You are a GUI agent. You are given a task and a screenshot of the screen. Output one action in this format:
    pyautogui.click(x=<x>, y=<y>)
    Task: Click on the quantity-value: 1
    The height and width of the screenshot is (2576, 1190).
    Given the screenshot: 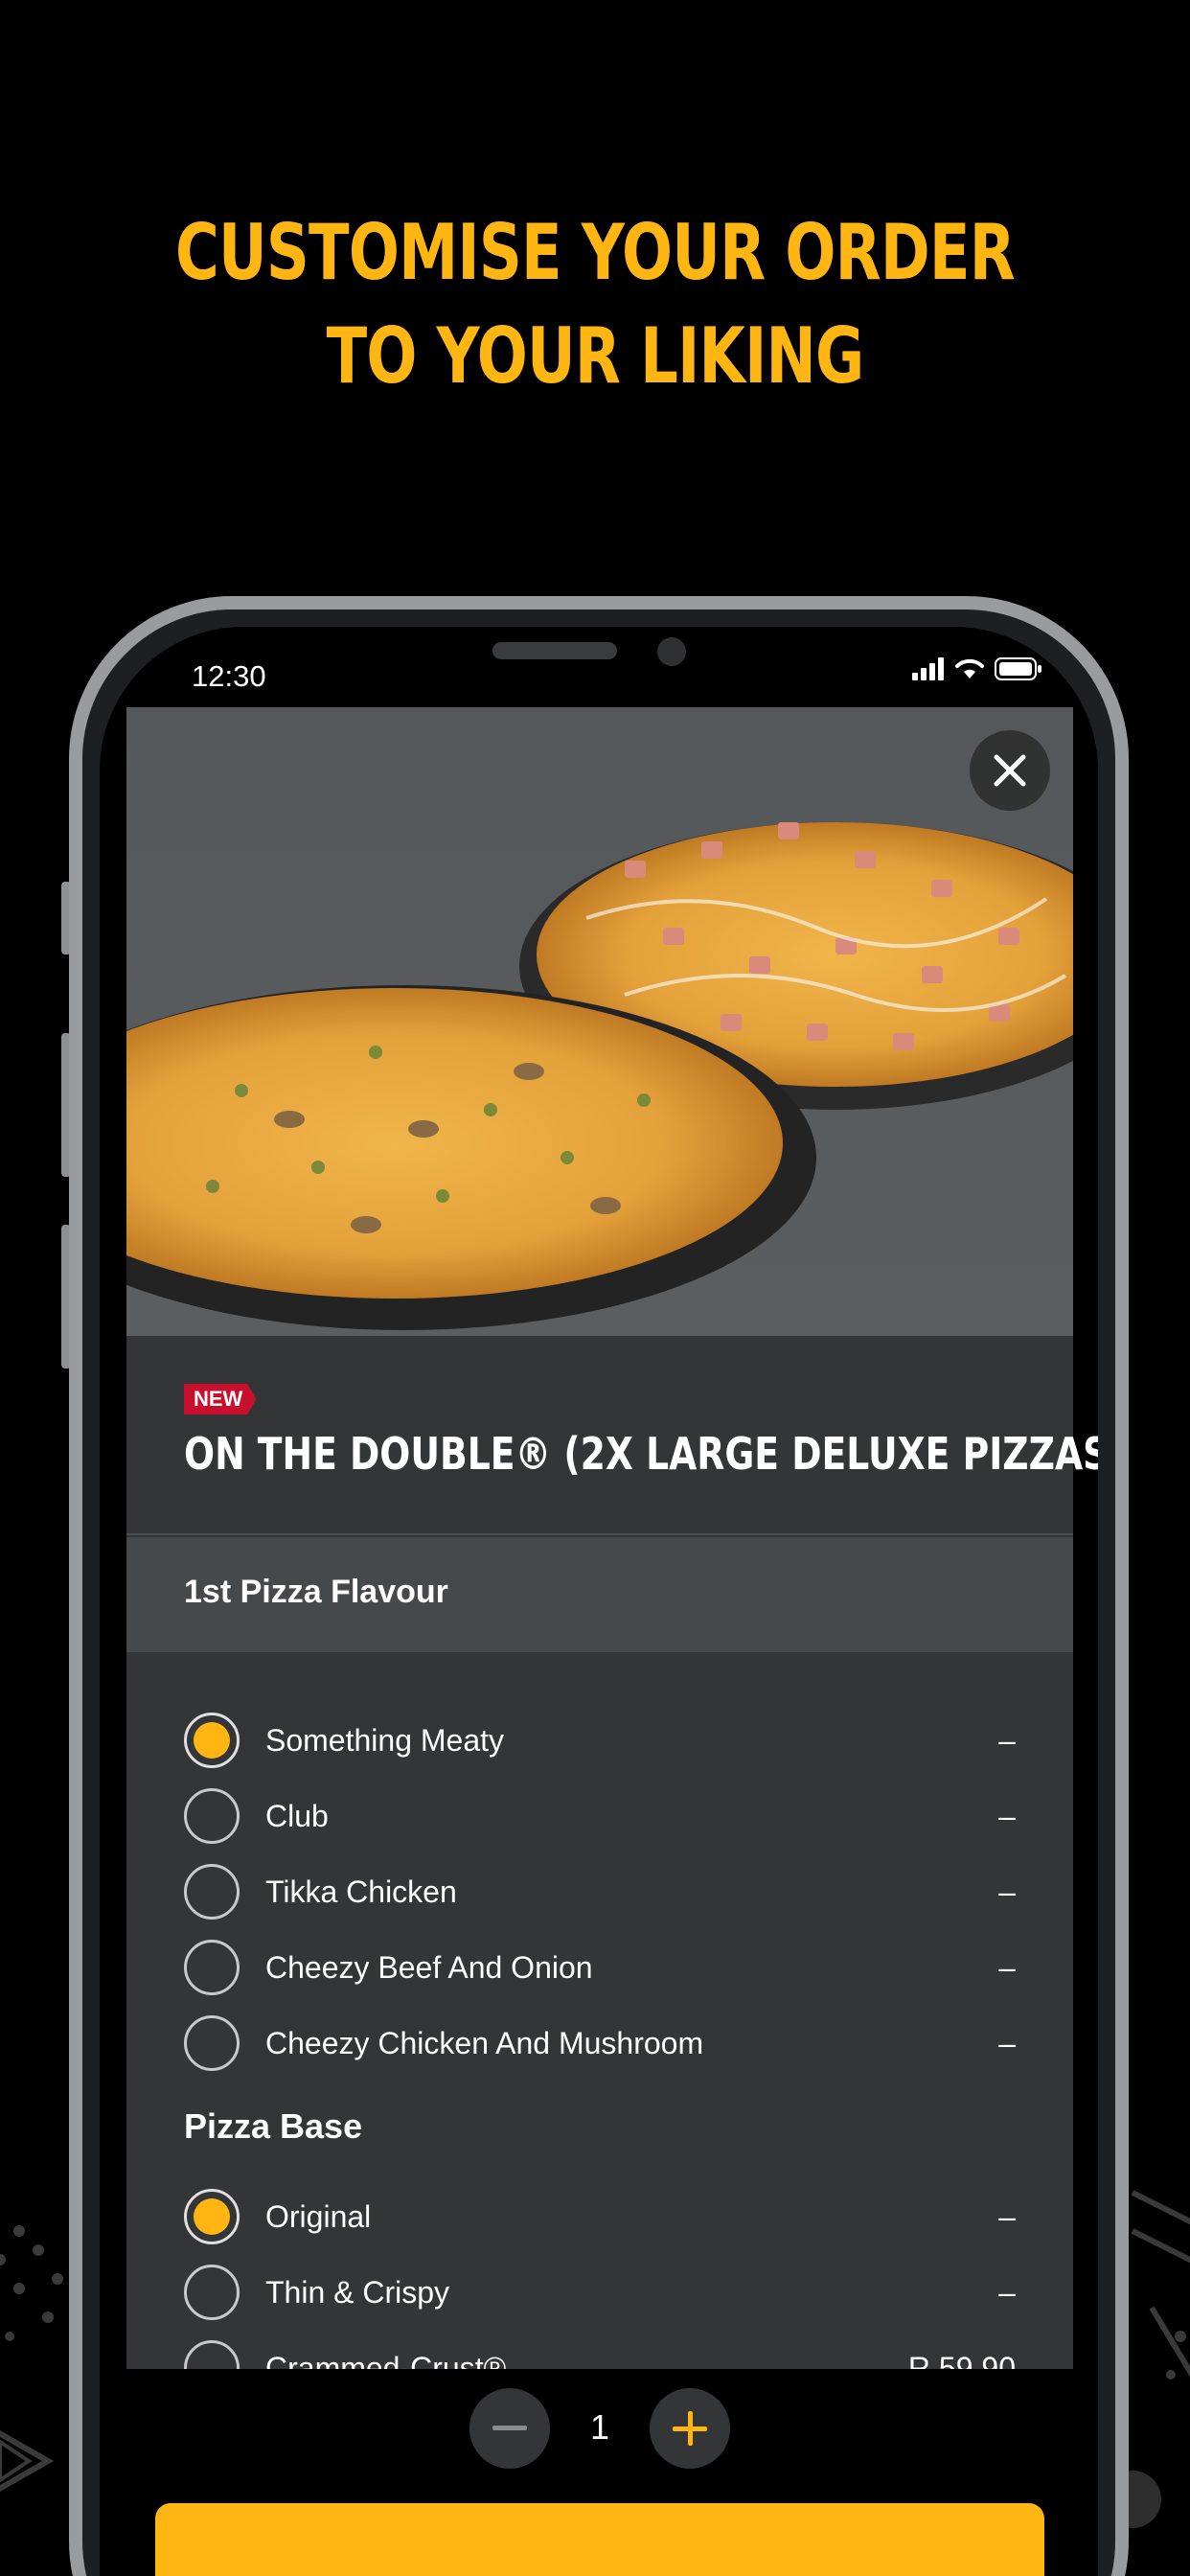 What is the action you would take?
    pyautogui.click(x=600, y=2427)
    